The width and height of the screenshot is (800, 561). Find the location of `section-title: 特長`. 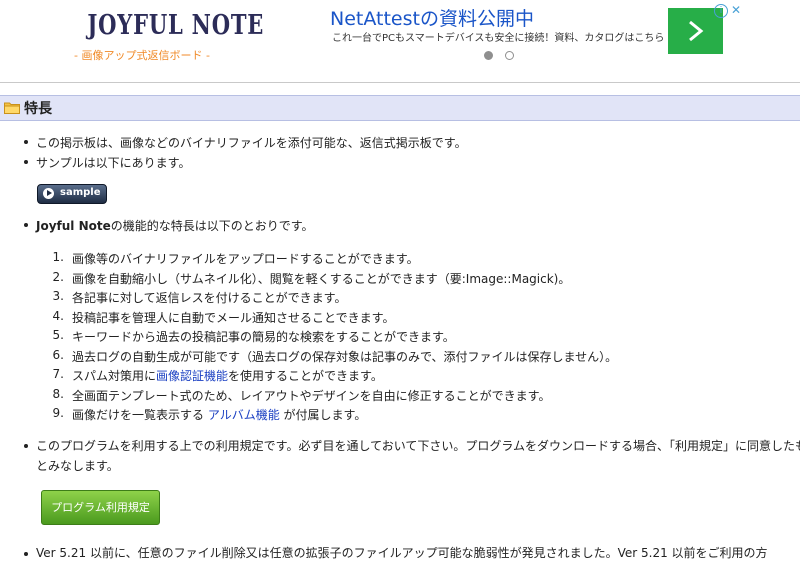

section-title: 特長 is located at coordinates (38, 109).